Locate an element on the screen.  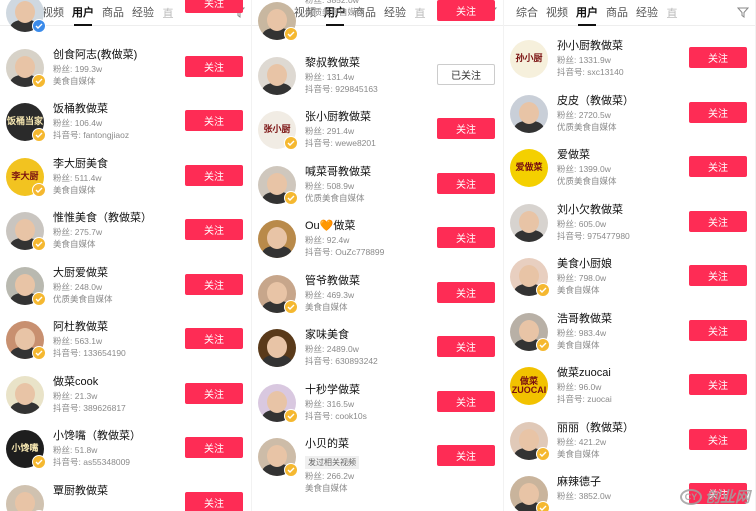
user-row: 李大厨 李大厨美食 粉丝: 511.4w 美食自媒体 关注 is located at coordinates (125, 177).